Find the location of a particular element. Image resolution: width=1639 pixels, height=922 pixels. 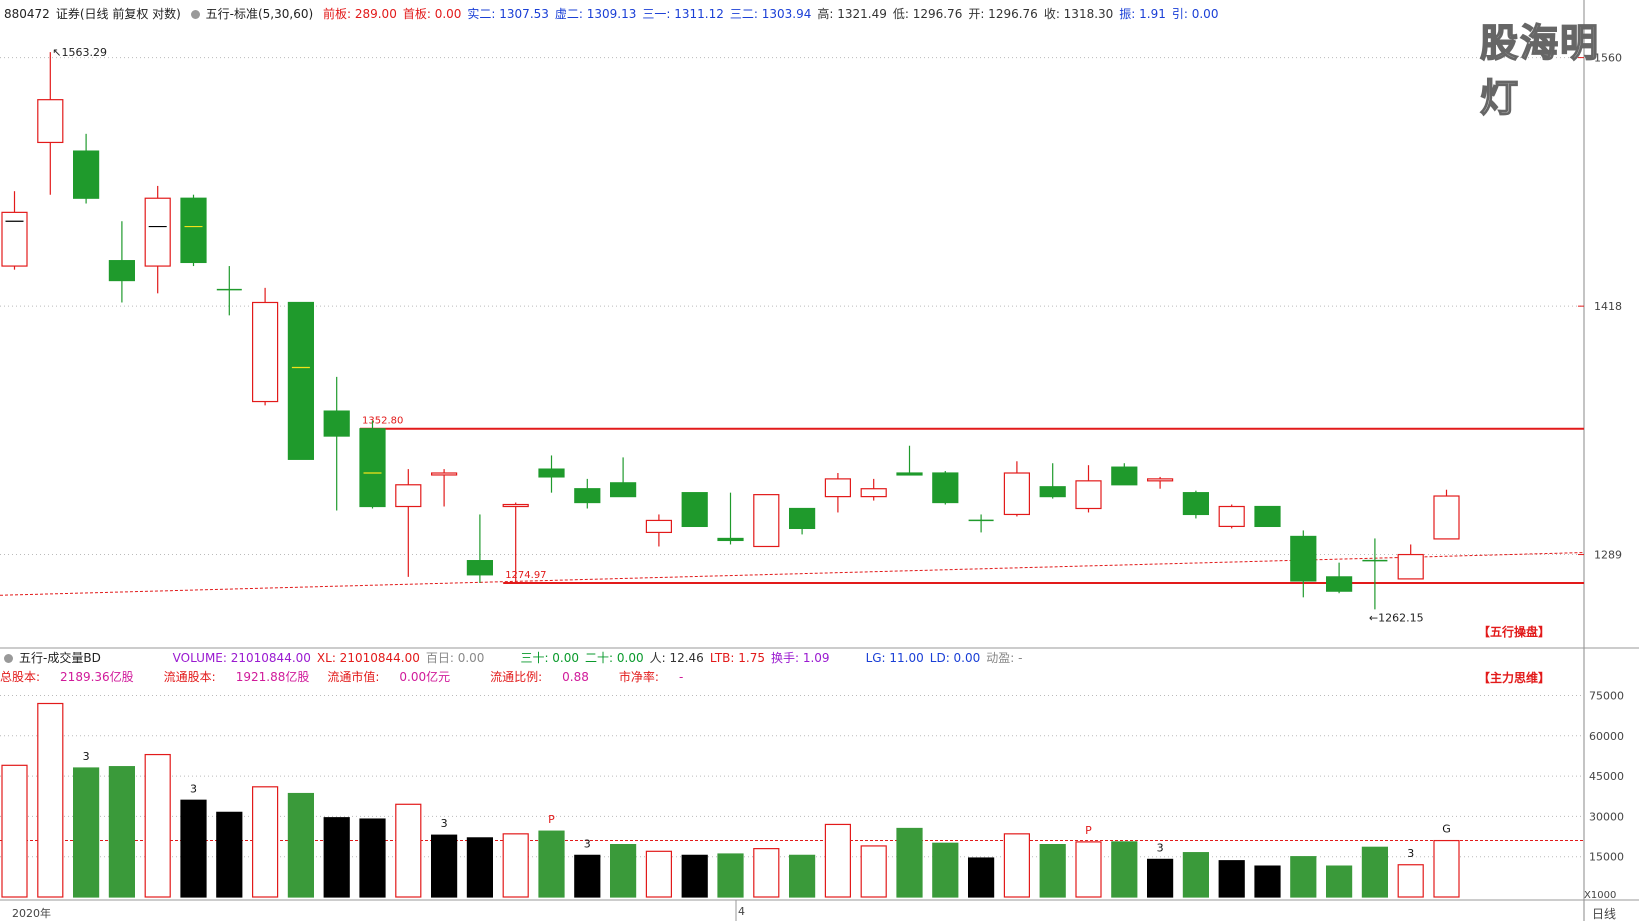

volume-dot-icon is located at coordinates (8, 658).